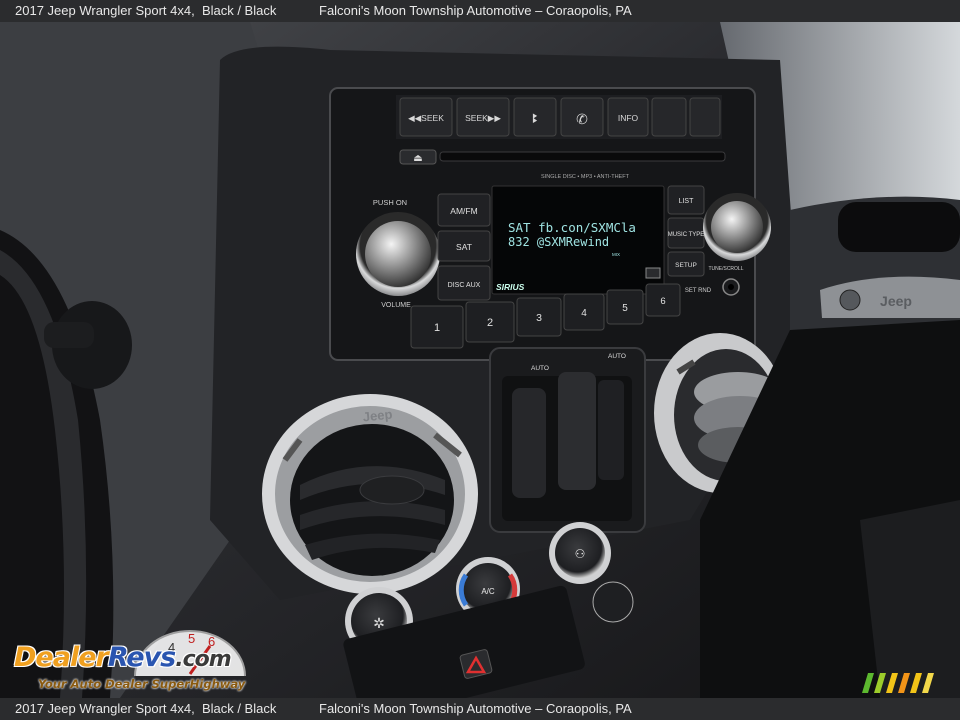 This screenshot has width=960, height=720. What do you see at coordinates (705, 117) in the screenshot?
I see `forward-button` at bounding box center [705, 117].